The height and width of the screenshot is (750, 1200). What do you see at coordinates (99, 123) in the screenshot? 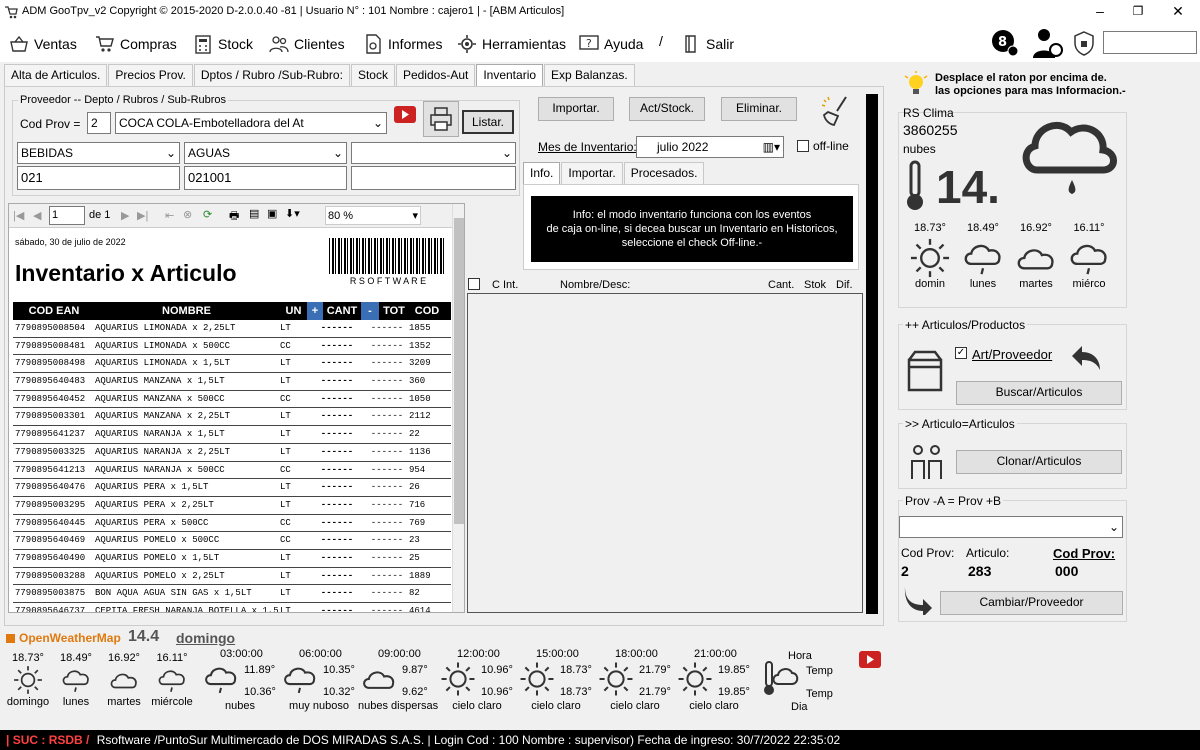
I see `cod-prov-input: 2` at bounding box center [99, 123].